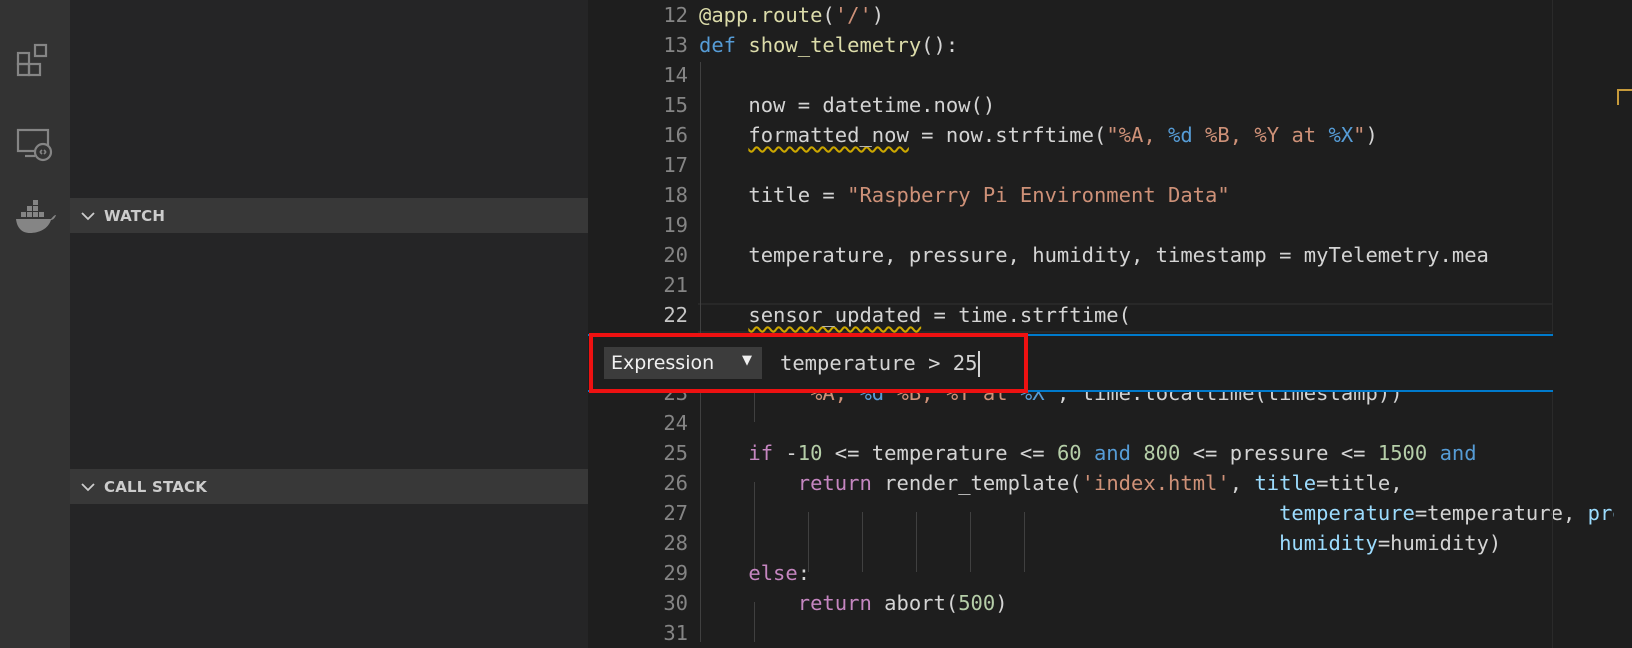 The width and height of the screenshot is (1632, 648). Describe the element at coordinates (1038, 195) in the screenshot. I see `code-token: "Raspberry Pi Environment Data"` at that location.